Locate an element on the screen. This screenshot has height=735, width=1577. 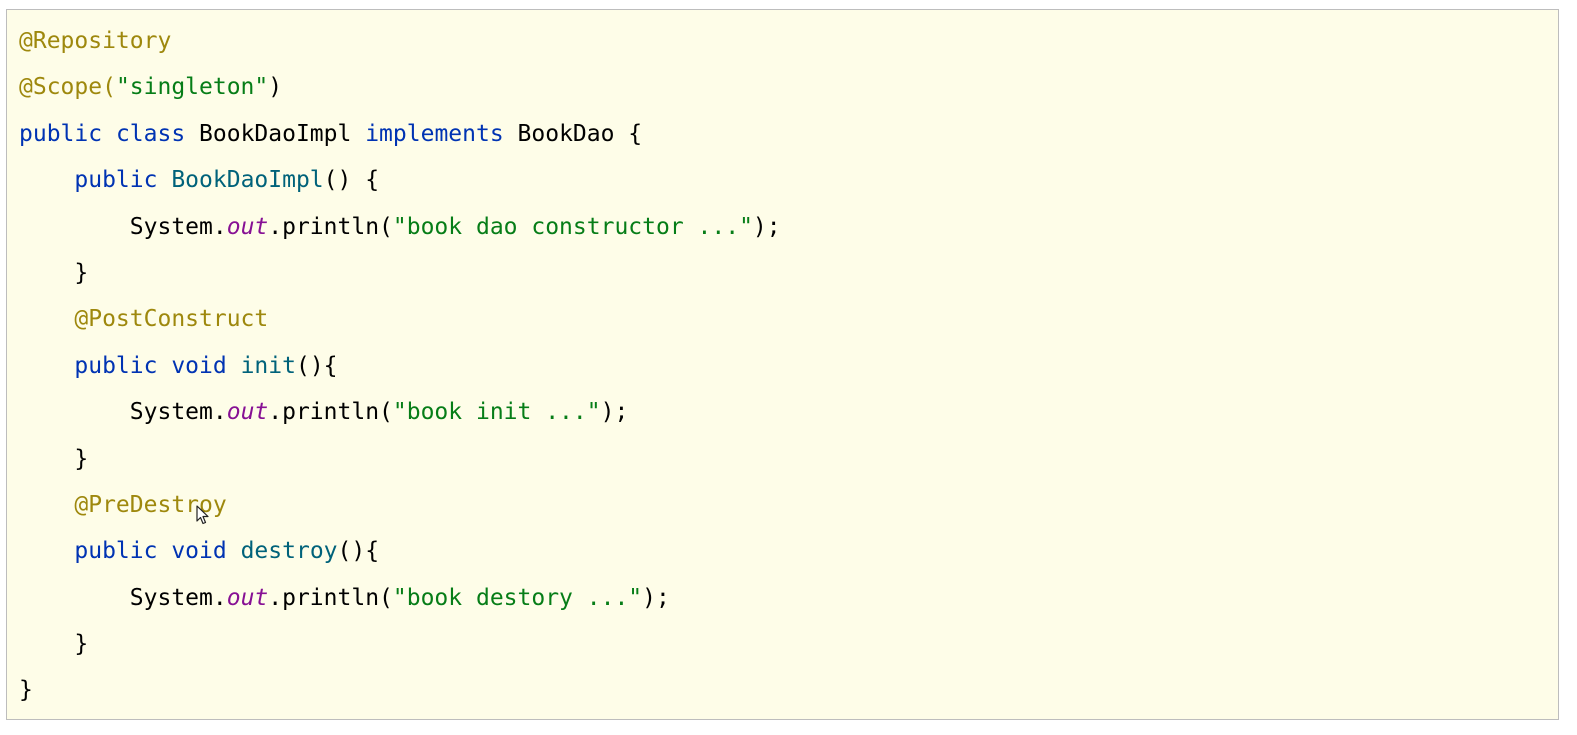
code-line: public void init(){ is located at coordinates (400, 366).